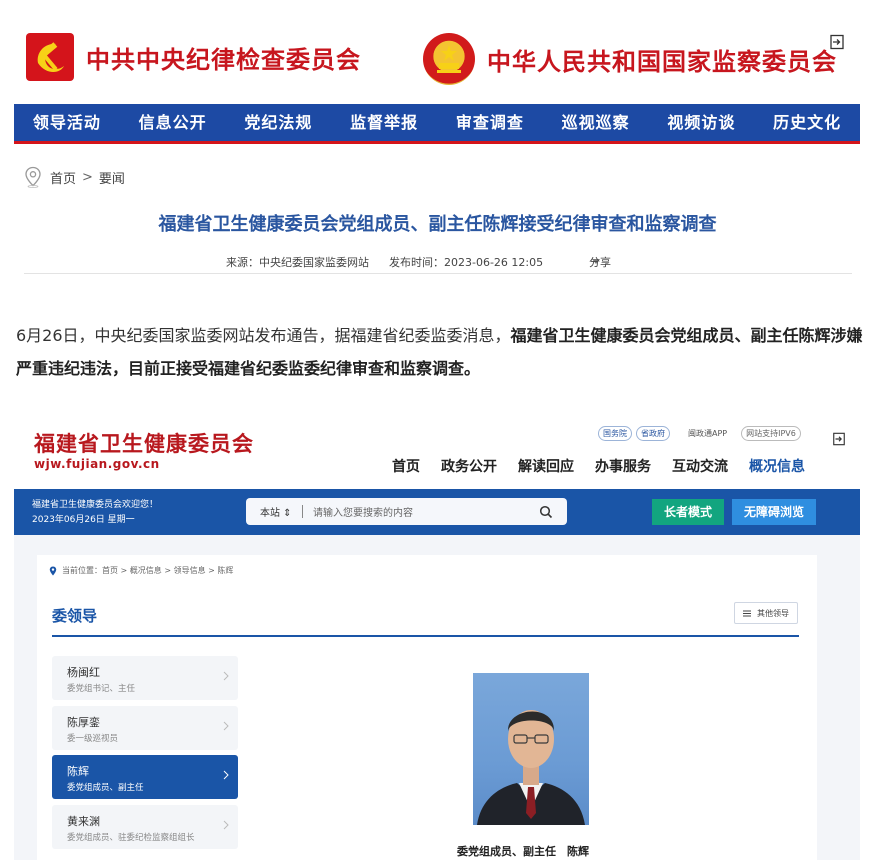 The width and height of the screenshot is (895, 860). What do you see at coordinates (83, 722) in the screenshot?
I see `leader-name: 陈厚銮` at bounding box center [83, 722].